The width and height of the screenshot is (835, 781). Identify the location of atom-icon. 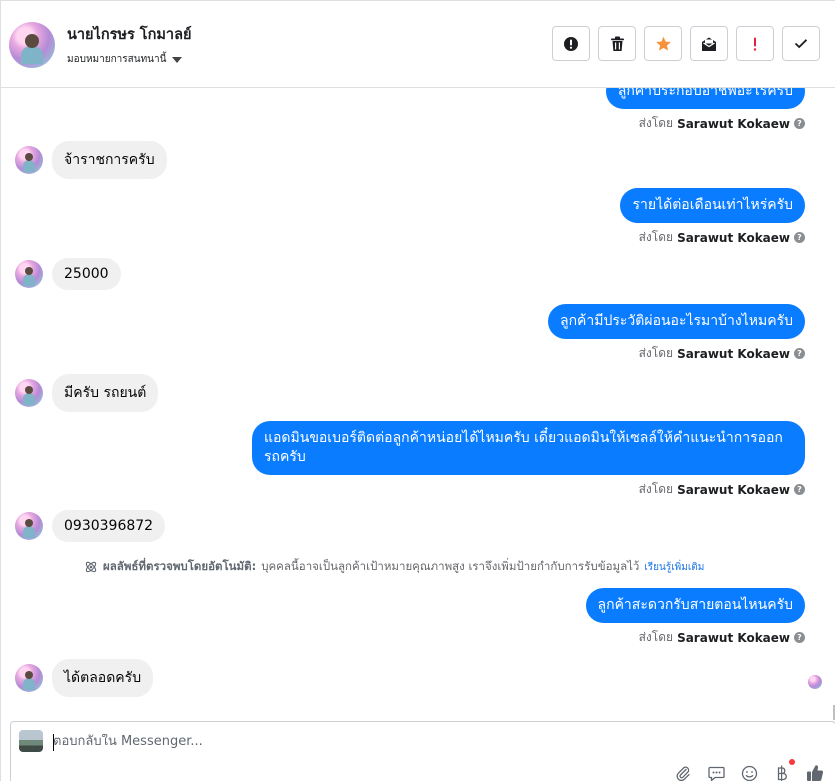
(91, 567).